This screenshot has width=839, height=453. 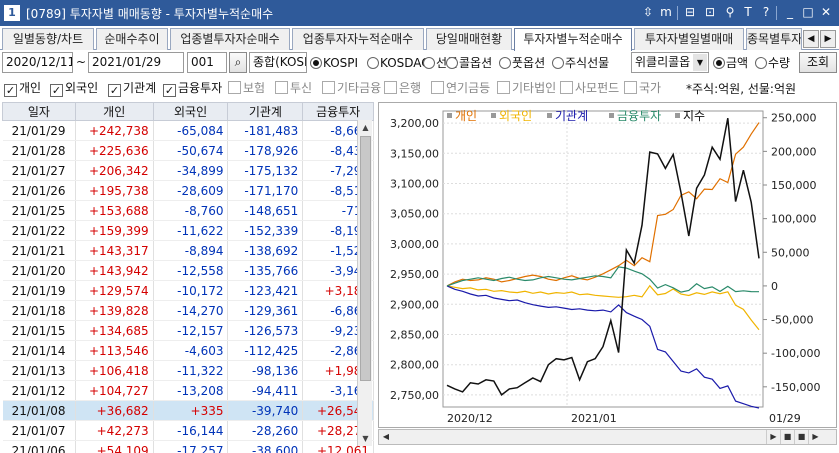 What do you see at coordinates (188, 350) in the screenshot?
I see `table-row: 21/01/14 +113,546 -4,603 -112,425 -2,867` at bounding box center [188, 350].